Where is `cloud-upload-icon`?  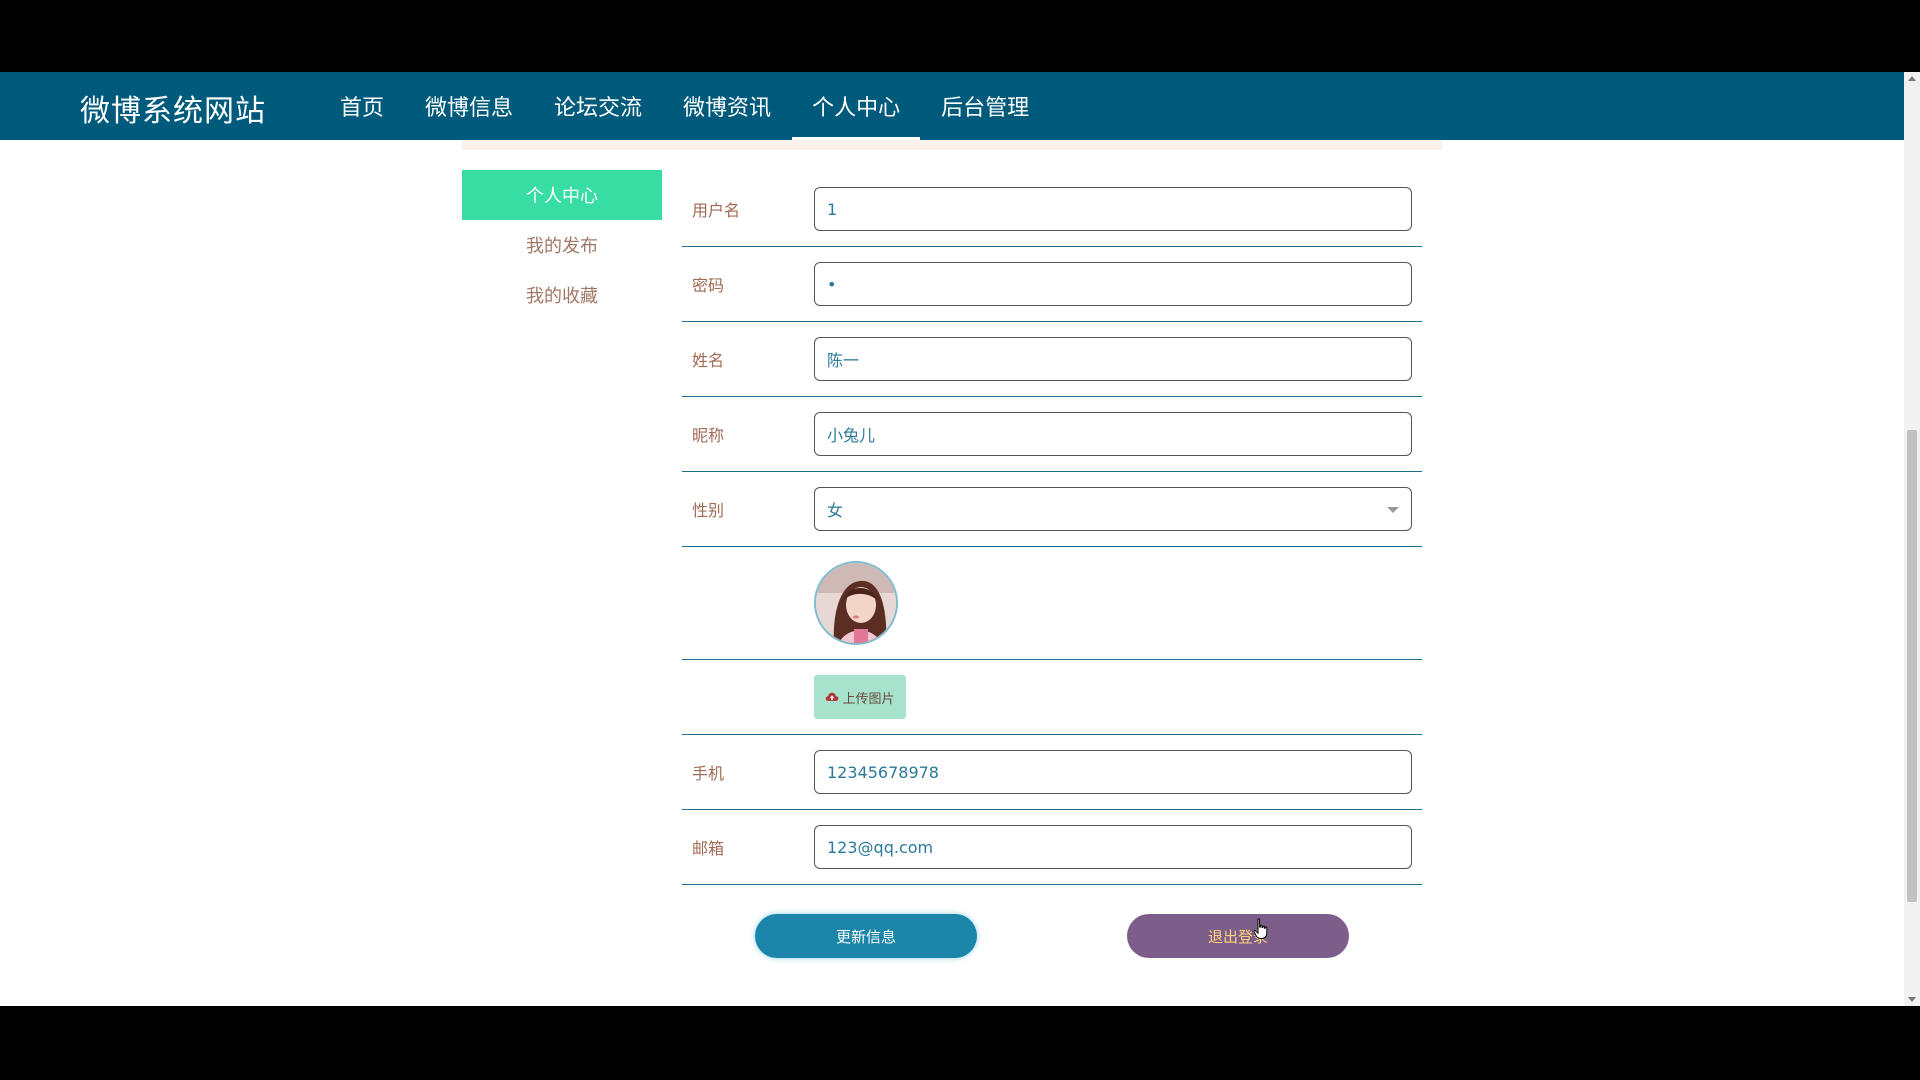
cloud-upload-icon is located at coordinates (832, 696).